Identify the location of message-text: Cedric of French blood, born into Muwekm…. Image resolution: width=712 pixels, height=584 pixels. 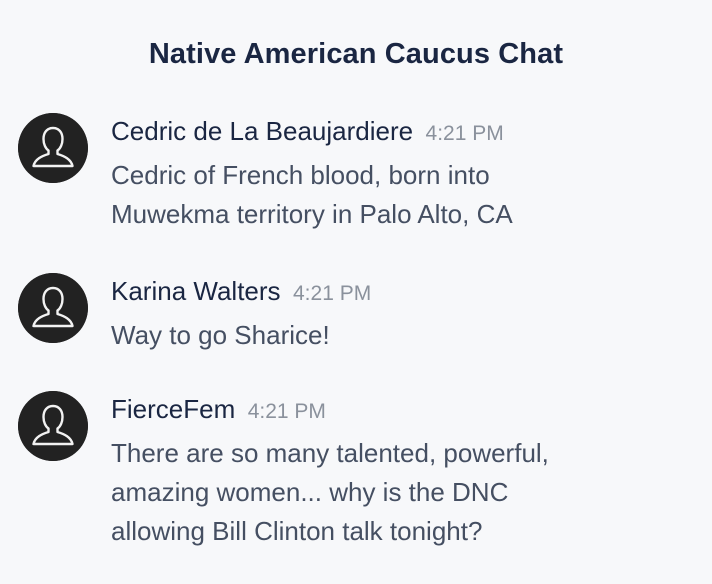
(391, 195).